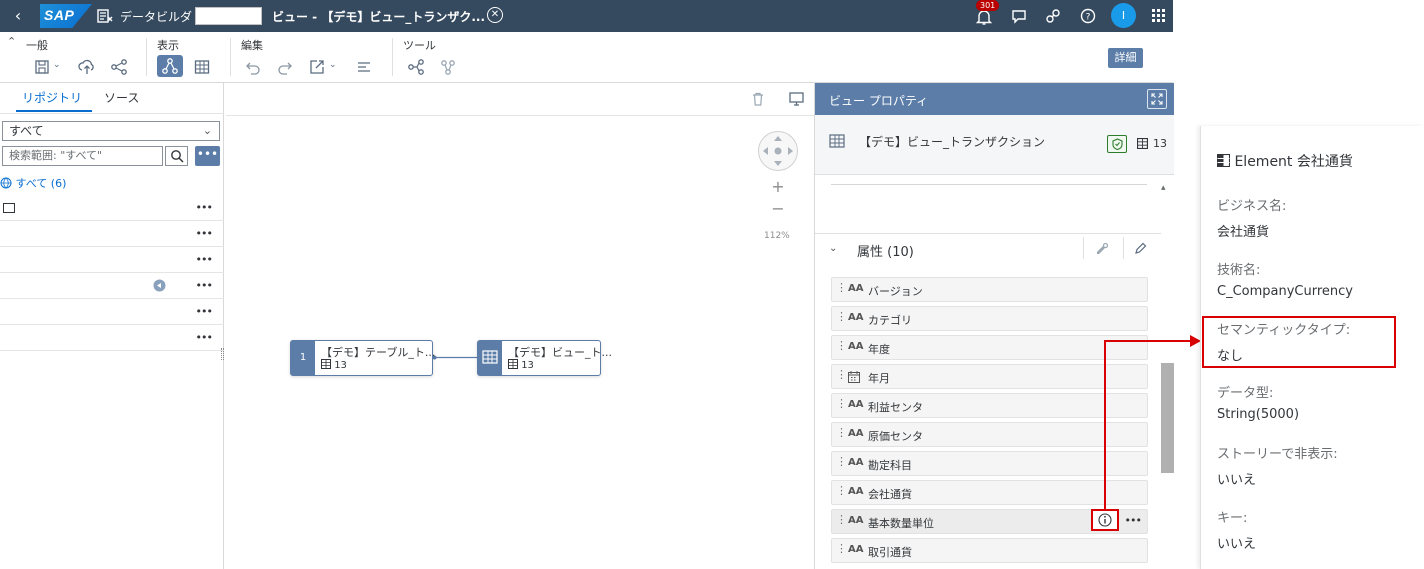  I want to click on align-icon, so click(364, 67).